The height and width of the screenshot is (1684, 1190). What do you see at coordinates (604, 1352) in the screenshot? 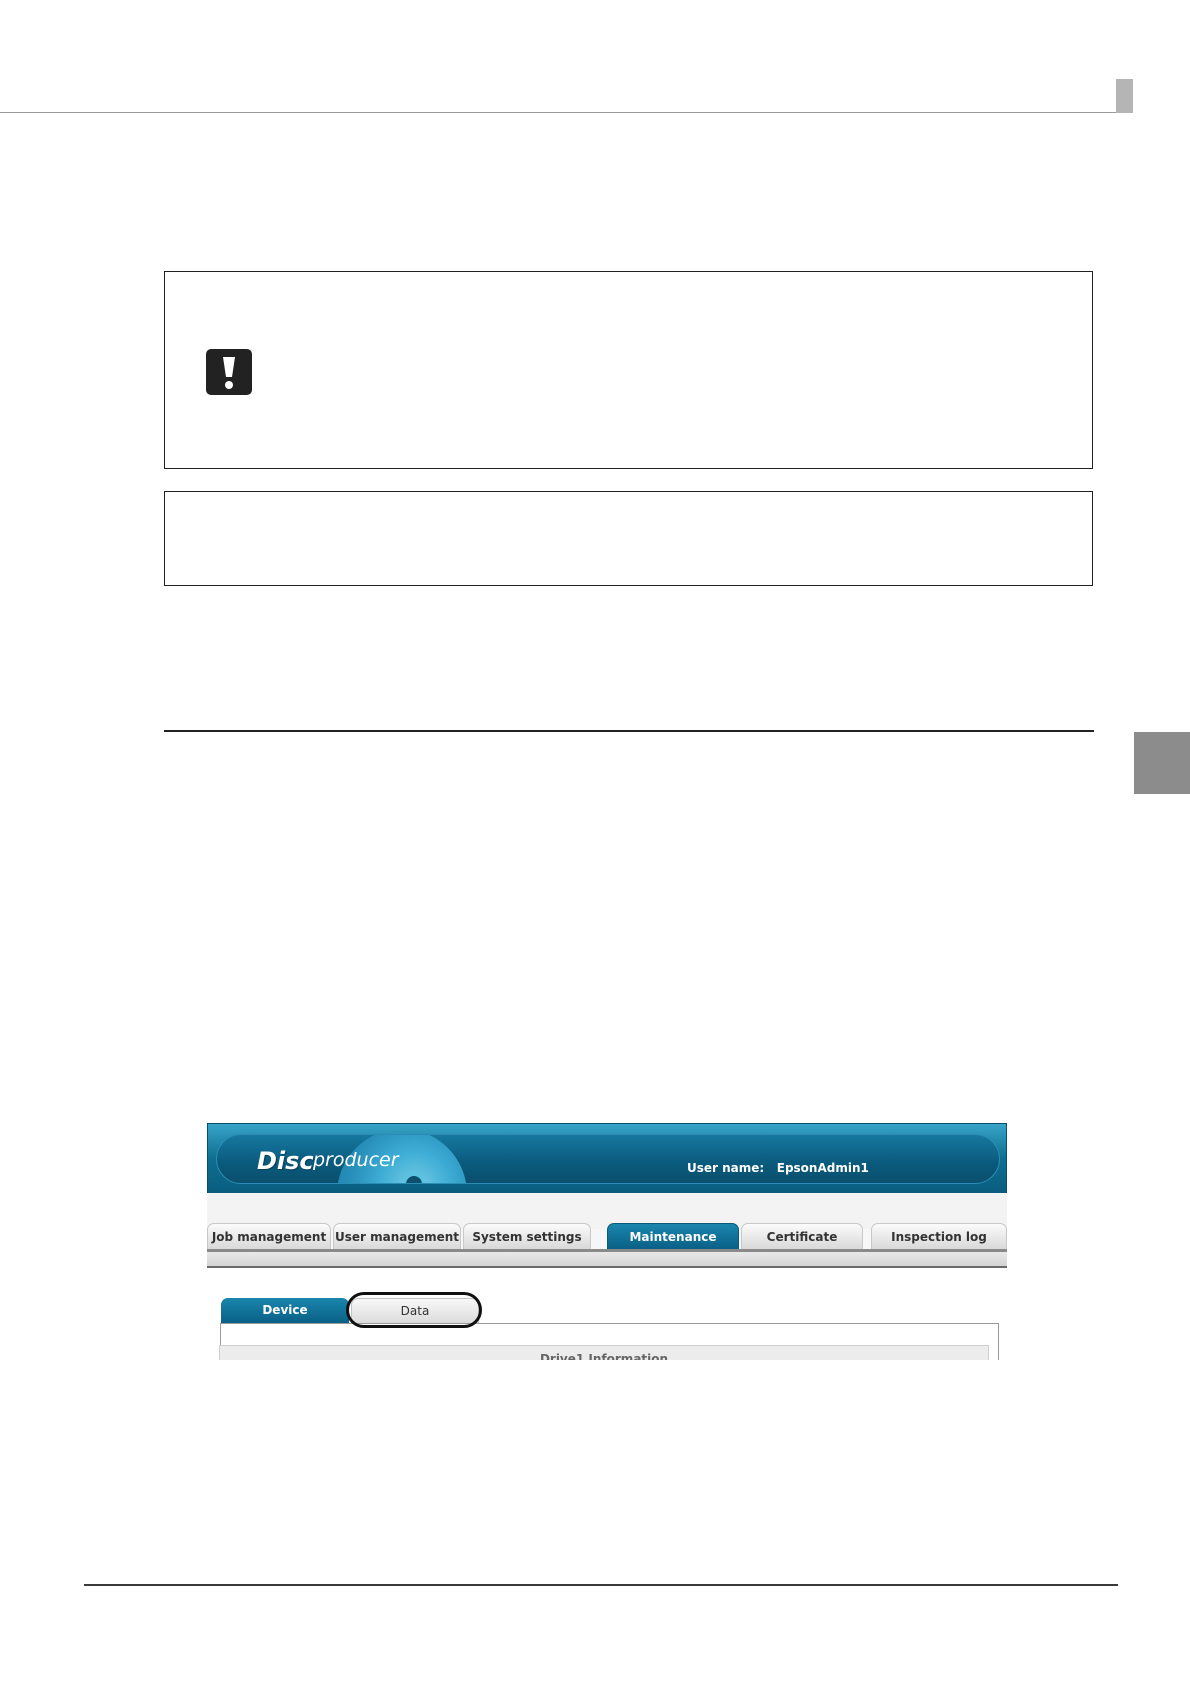
I see `panel-heading: Drive1 Information` at bounding box center [604, 1352].